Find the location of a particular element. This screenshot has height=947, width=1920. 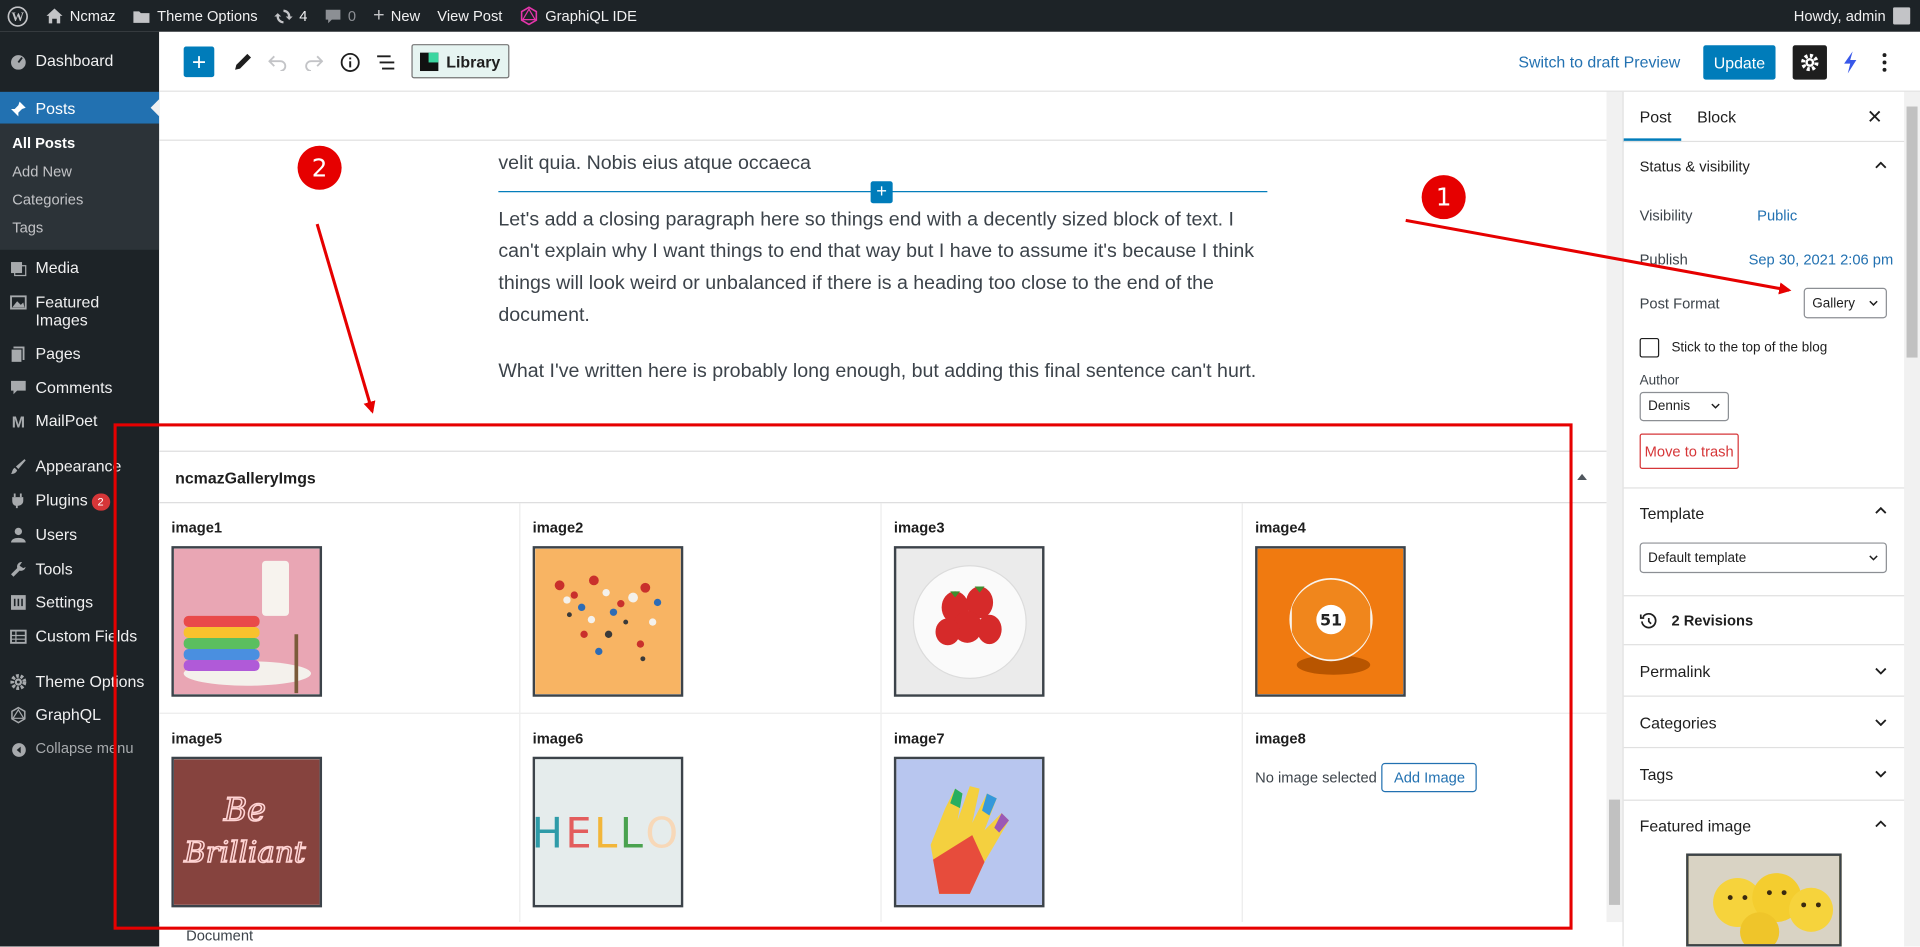

image1-thumbnail is located at coordinates (247, 621).